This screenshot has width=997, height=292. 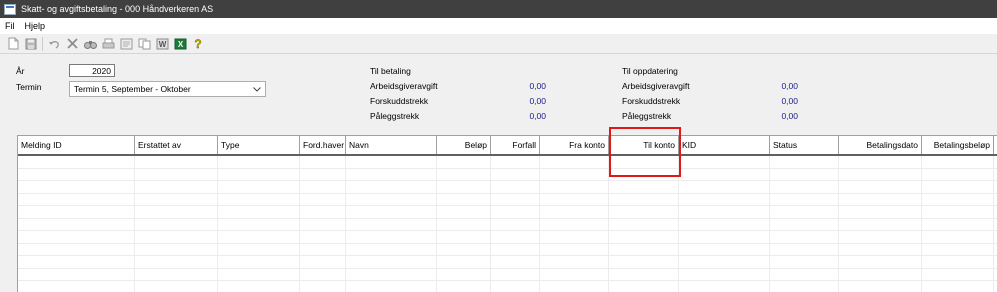 What do you see at coordinates (724, 145) in the screenshot?
I see `column-header-kid: KID` at bounding box center [724, 145].